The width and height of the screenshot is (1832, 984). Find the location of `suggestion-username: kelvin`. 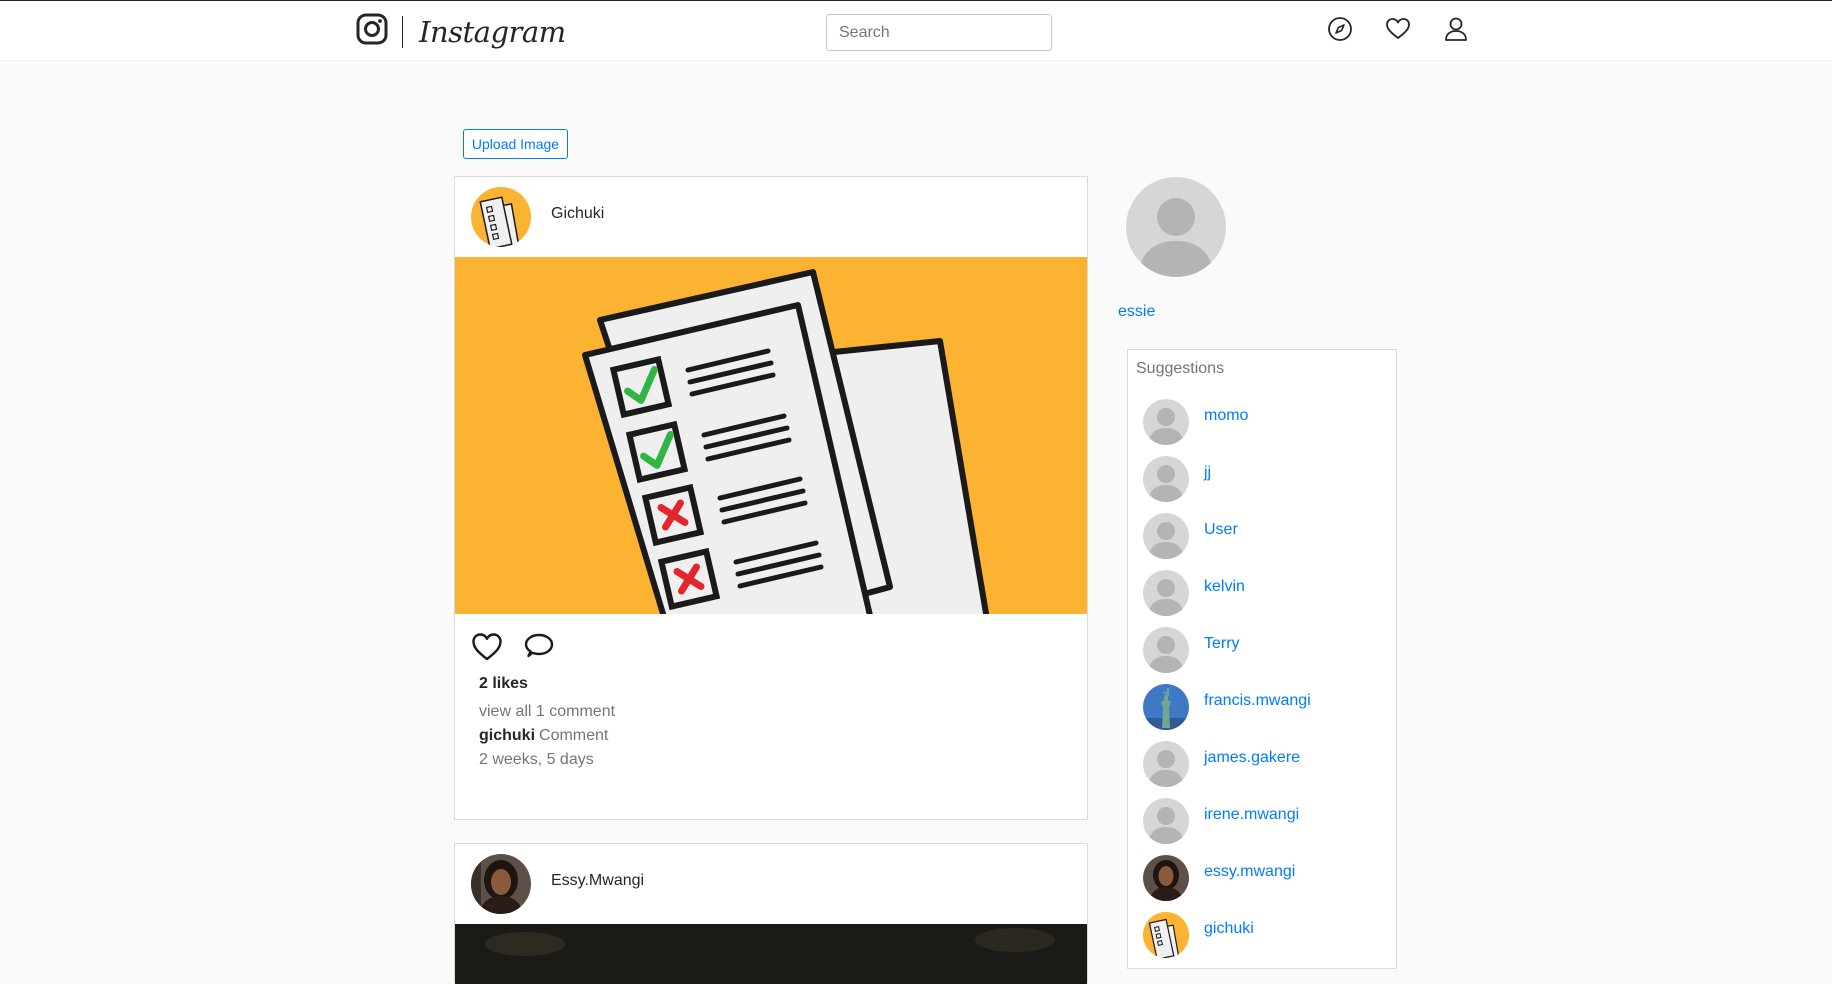

suggestion-username: kelvin is located at coordinates (1260, 587).